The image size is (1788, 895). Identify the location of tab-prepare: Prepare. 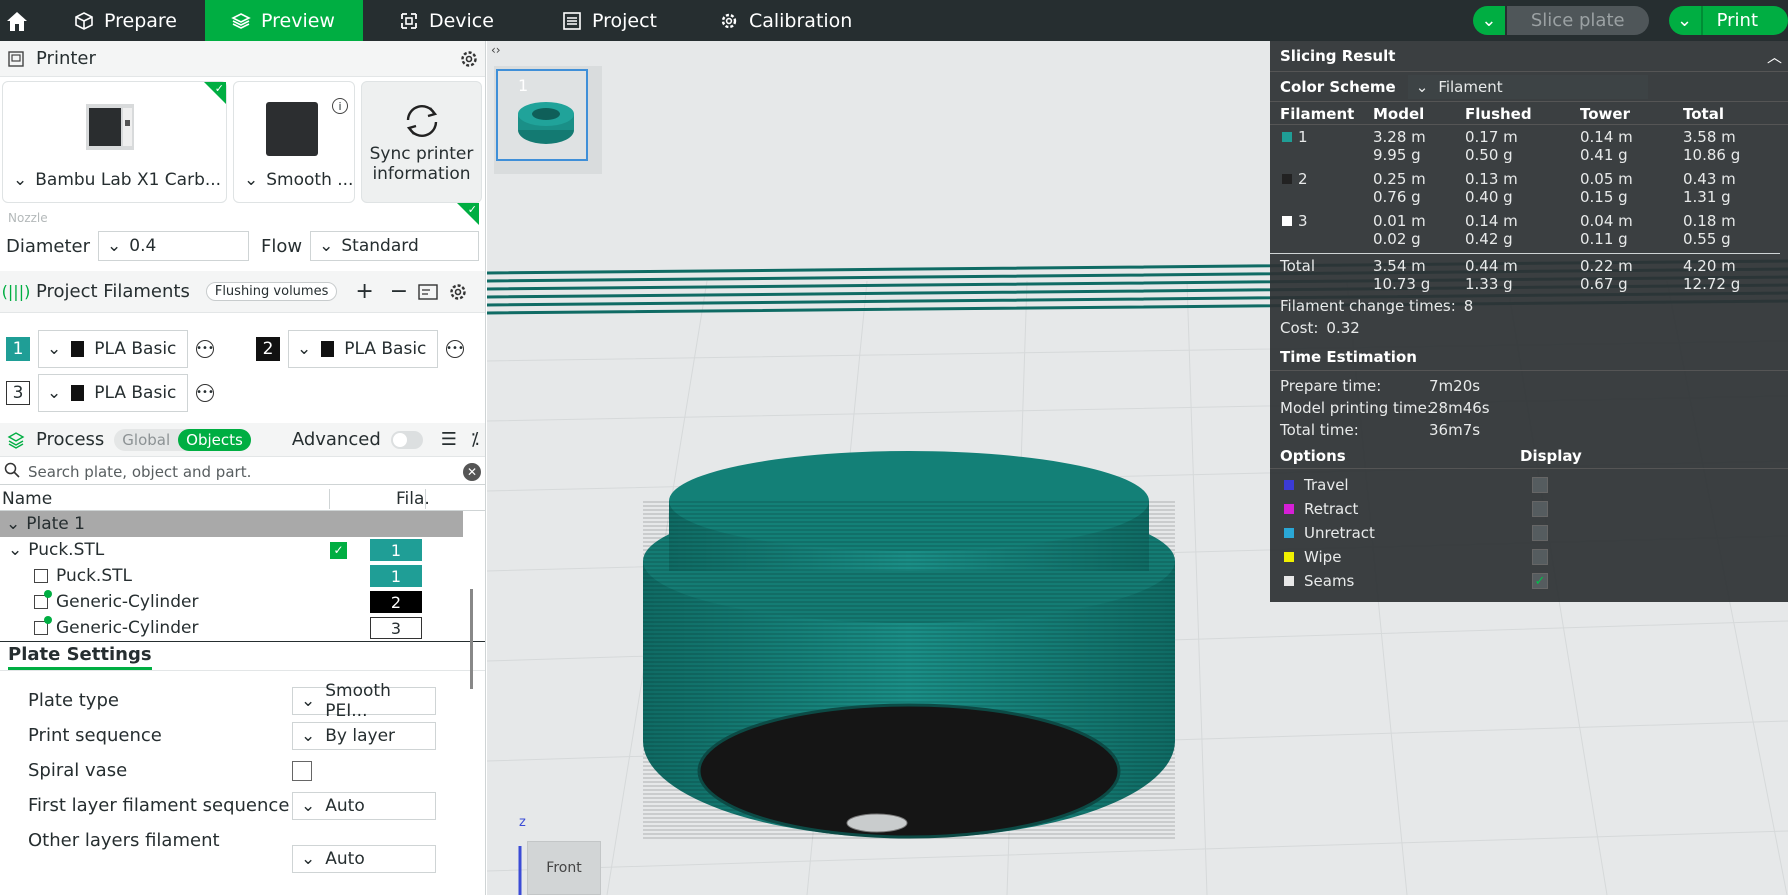
(119, 20).